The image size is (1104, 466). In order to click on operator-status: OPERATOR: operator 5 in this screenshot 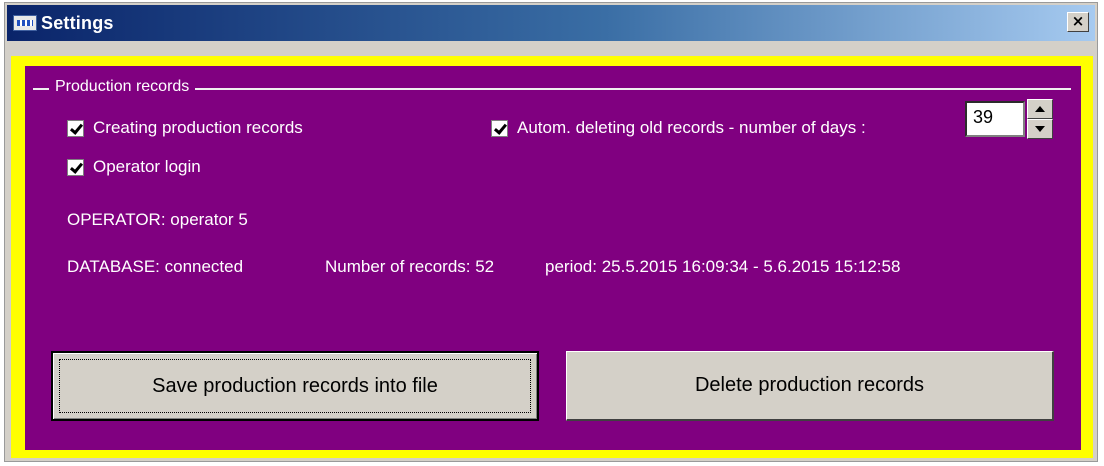, I will do `click(157, 219)`.